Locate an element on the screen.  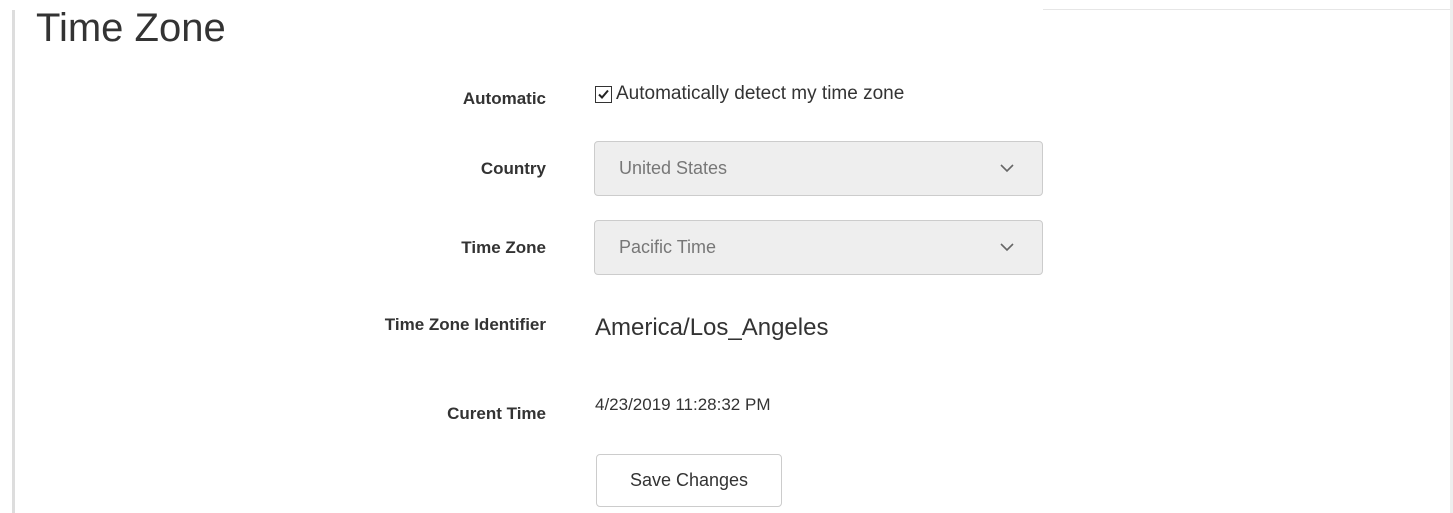
country-label: Country is located at coordinates (513, 168).